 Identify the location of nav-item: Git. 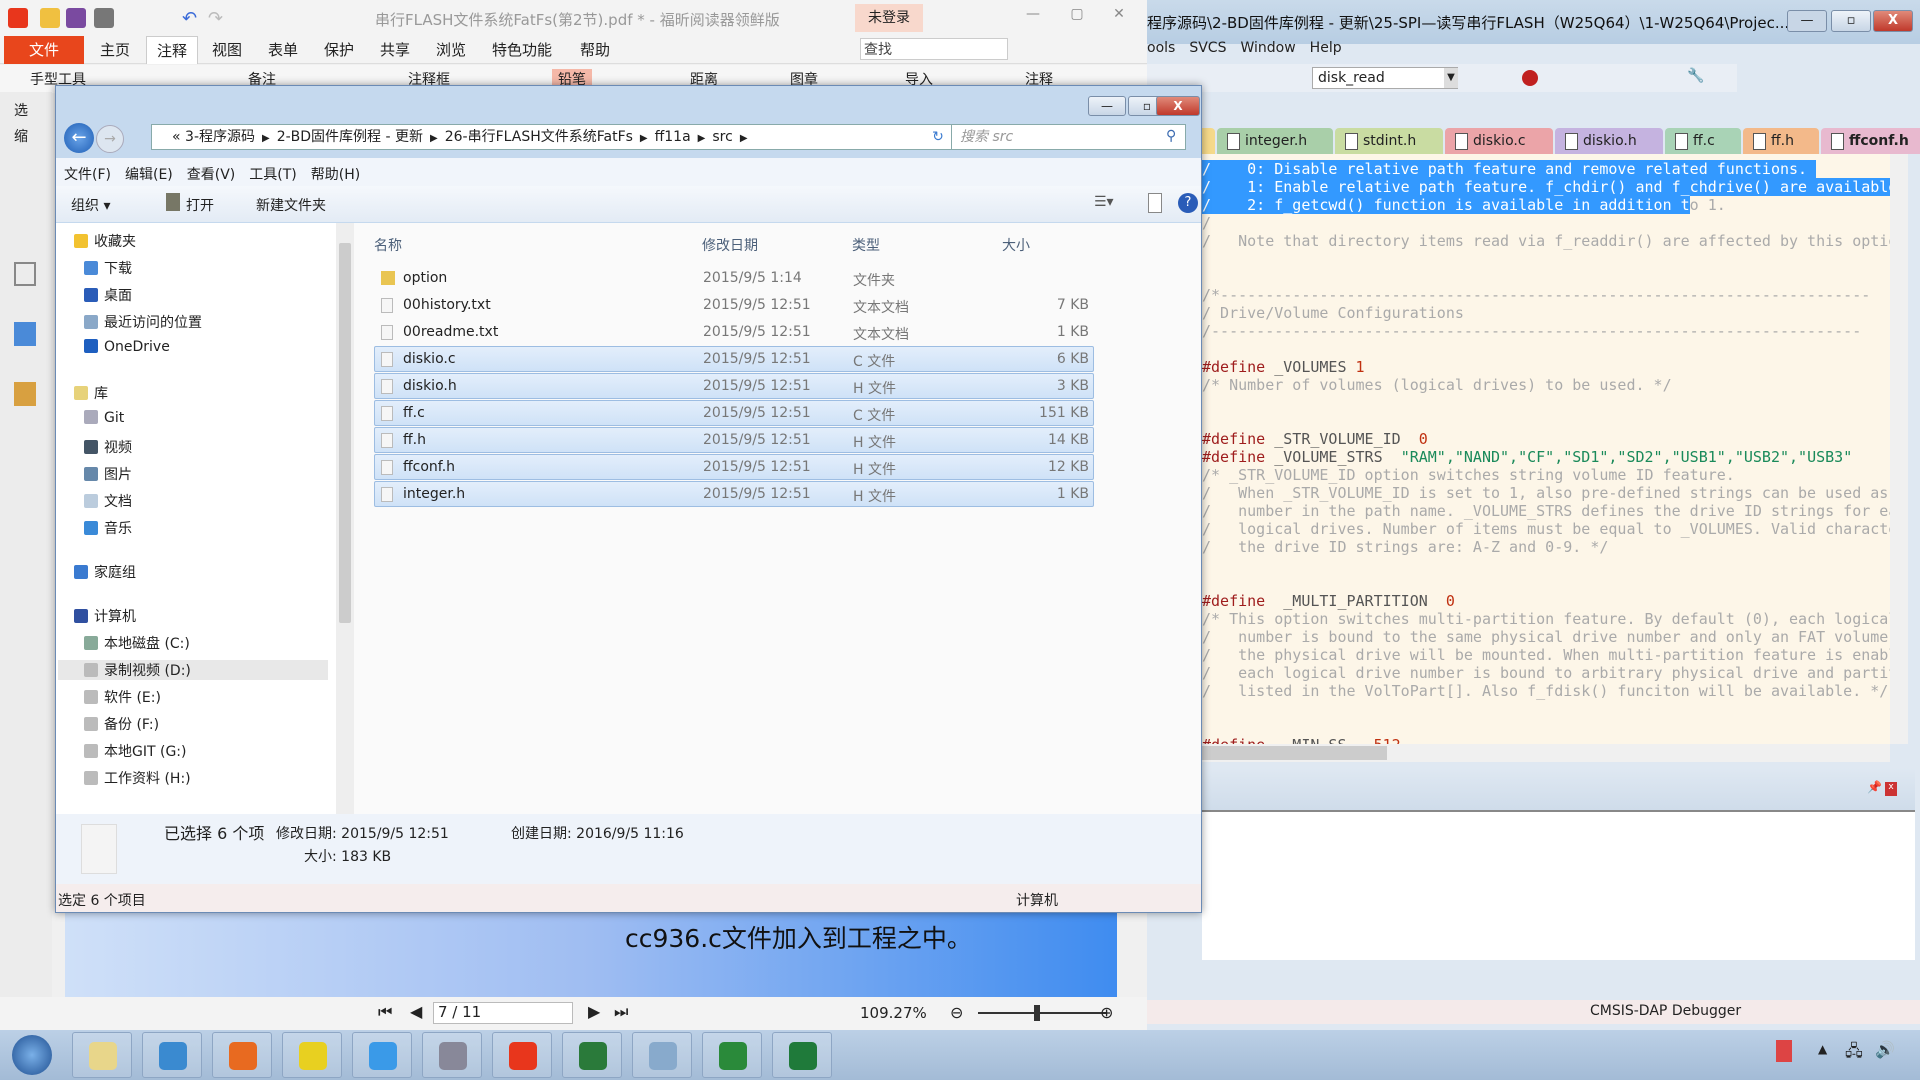
(104, 418).